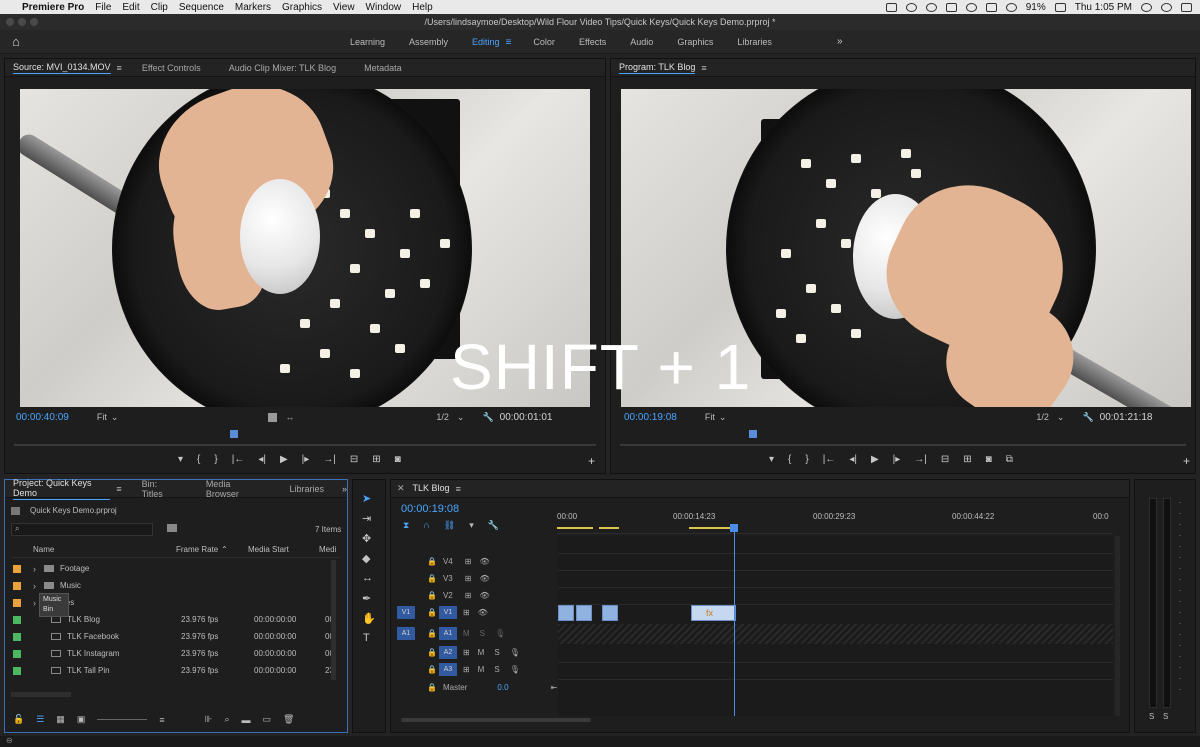 The height and width of the screenshot is (747, 1200). I want to click on lock-icon: 🔓, so click(18, 719).